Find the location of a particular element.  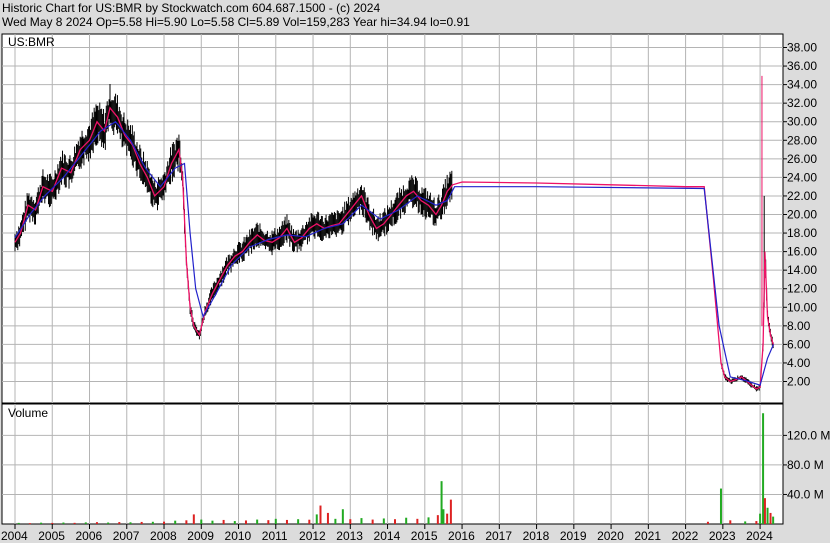

price-tick-label: 10.00 is located at coordinates (802, 307).